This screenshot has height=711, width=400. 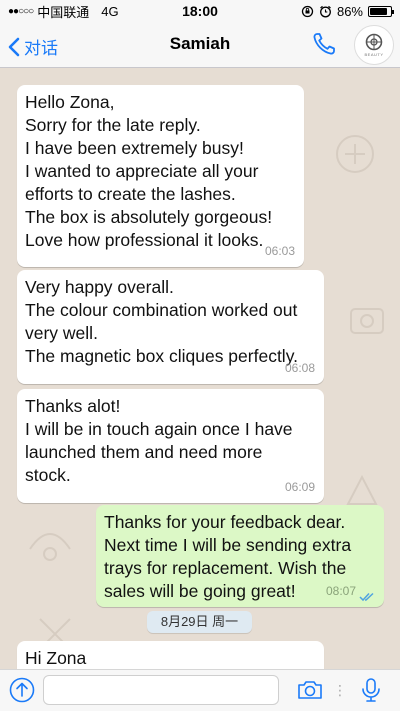 I want to click on message-timestamp: 06:08, so click(x=299, y=368).